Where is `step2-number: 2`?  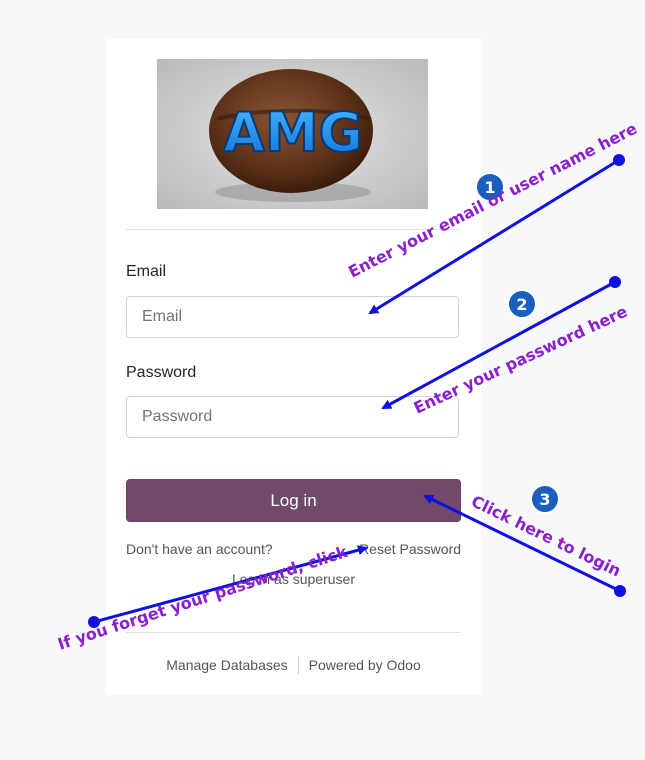 step2-number: 2 is located at coordinates (521, 304).